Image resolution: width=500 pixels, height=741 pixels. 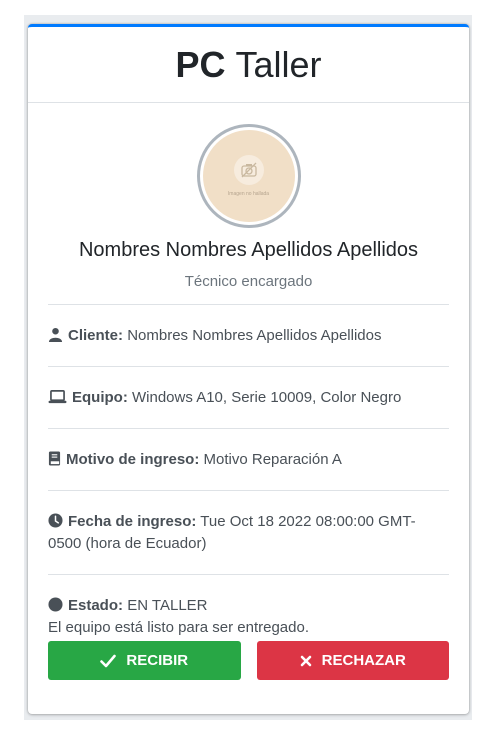 I want to click on avatar-placeholder-text: Imagen no hallada, so click(x=248, y=194).